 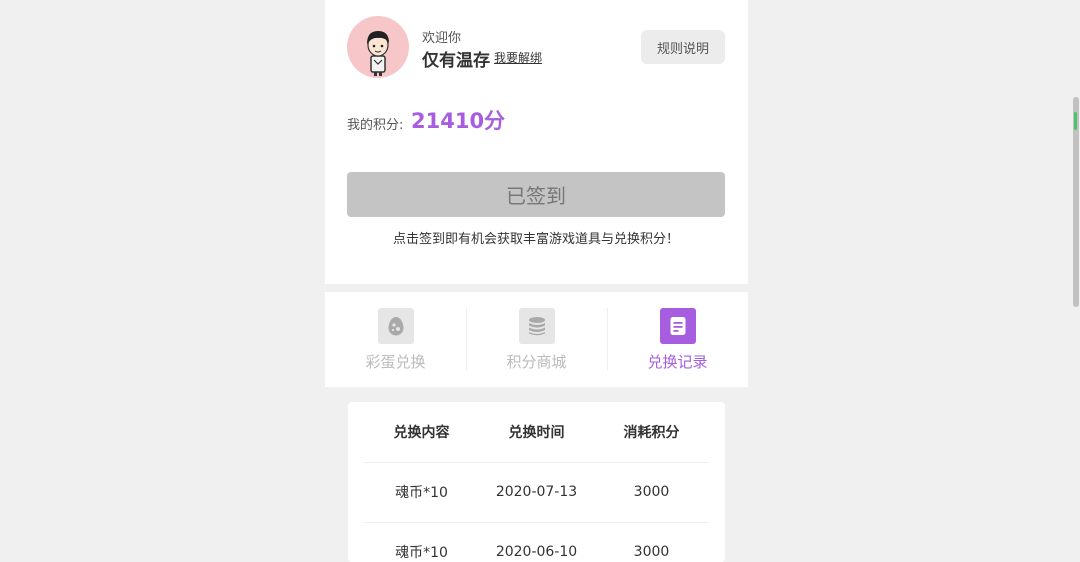 I want to click on avatar, so click(x=378, y=47).